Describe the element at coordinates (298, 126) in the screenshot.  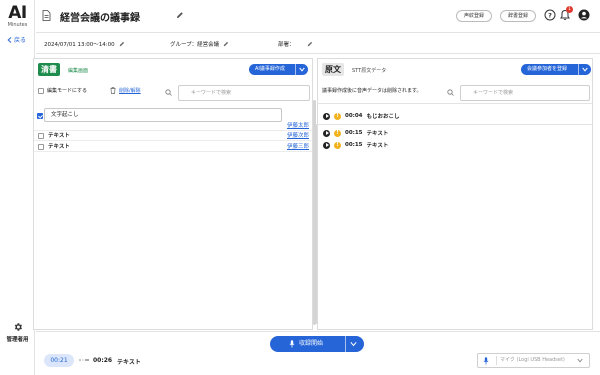
I see `speaker-link: 伊藤太郎` at that location.